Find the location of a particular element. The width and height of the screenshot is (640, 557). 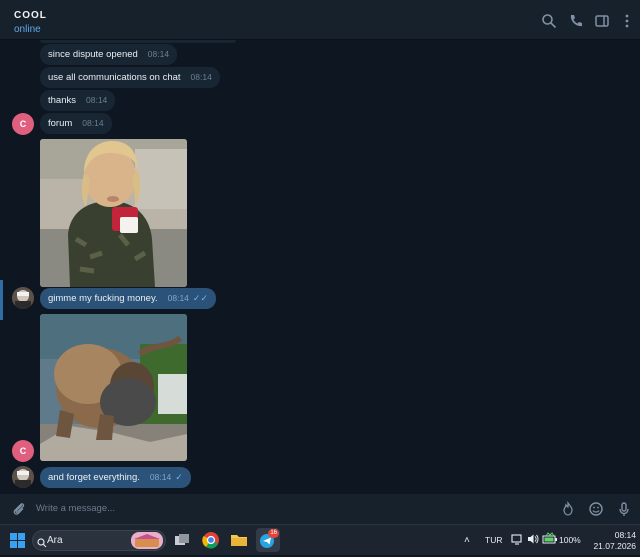

battery-icon is located at coordinates (550, 538).